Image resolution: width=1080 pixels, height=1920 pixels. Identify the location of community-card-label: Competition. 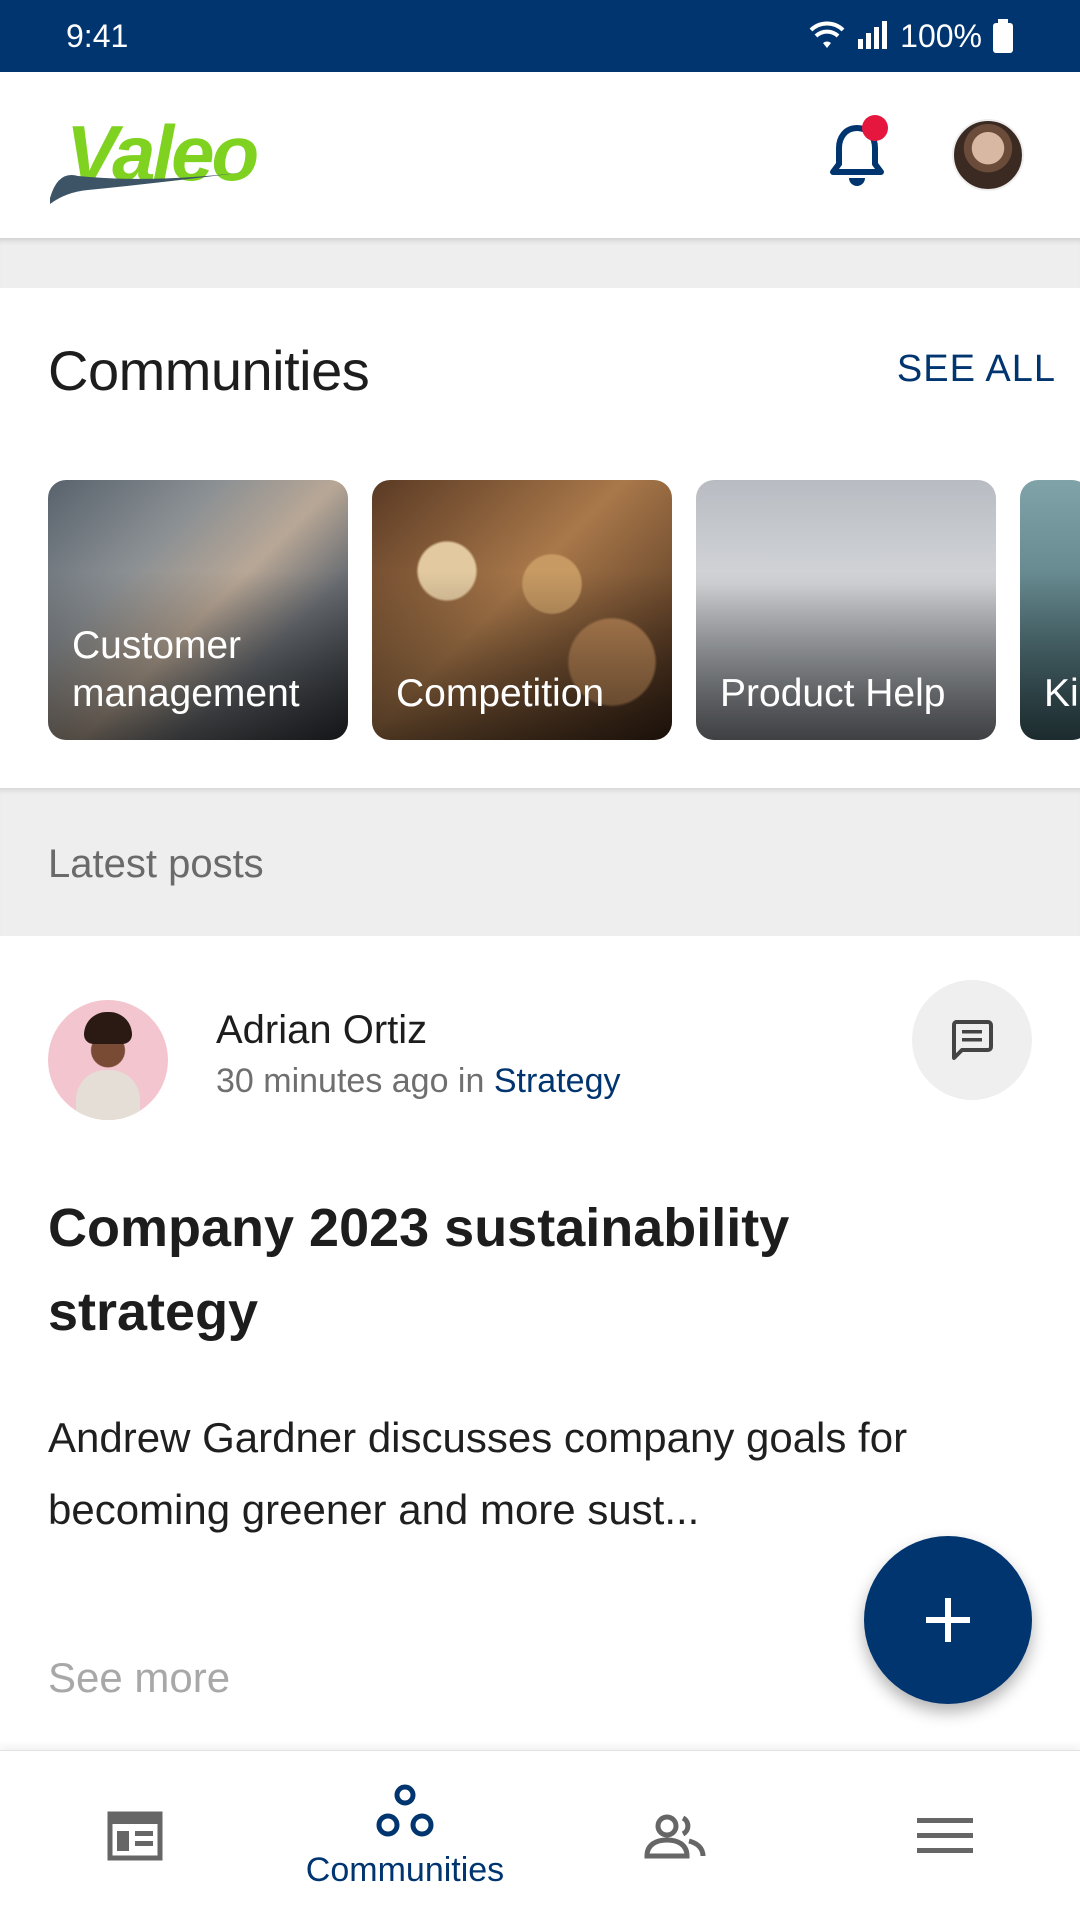
(500, 693).